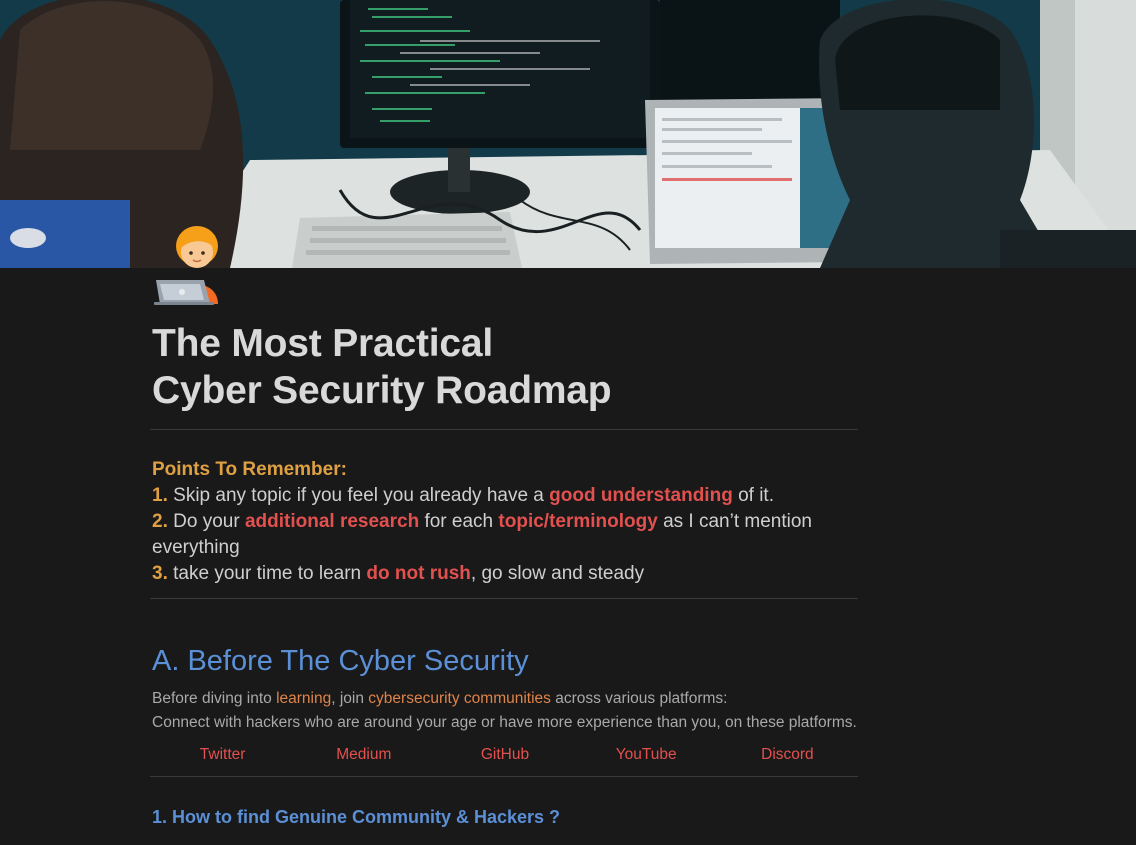 The image size is (1136, 845). I want to click on page-title-line-1: The Most Practical, so click(323, 343).